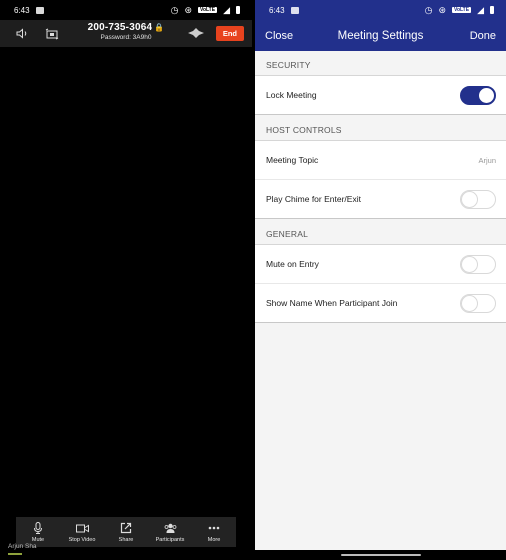 The width and height of the screenshot is (506, 560). Describe the element at coordinates (332, 303) in the screenshot. I see `setting-label: Show Name When Participant Join` at that location.